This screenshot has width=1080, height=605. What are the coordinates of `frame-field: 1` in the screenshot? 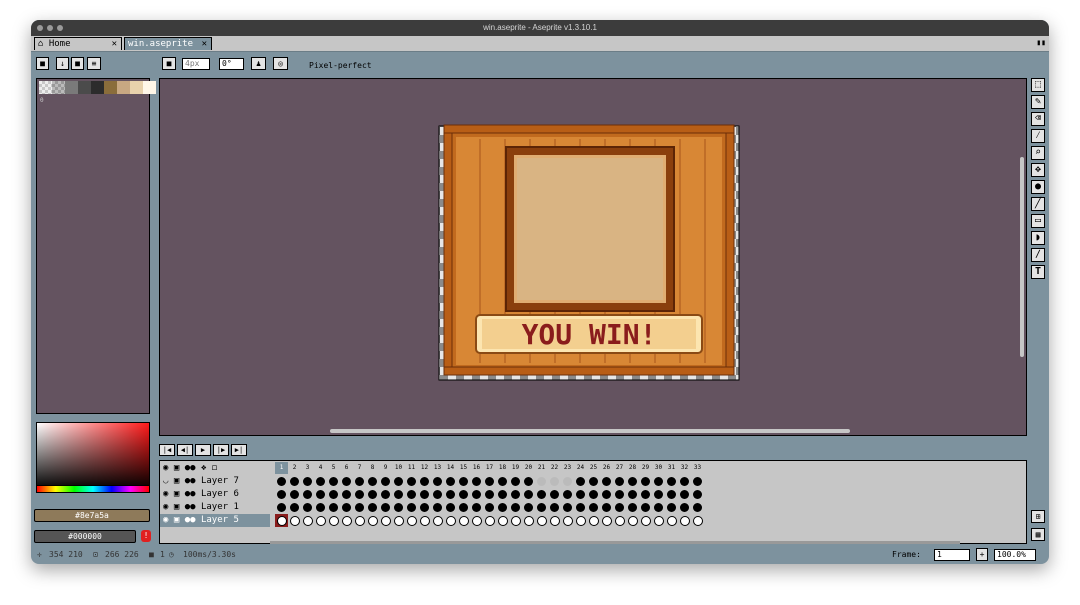 It's located at (952, 555).